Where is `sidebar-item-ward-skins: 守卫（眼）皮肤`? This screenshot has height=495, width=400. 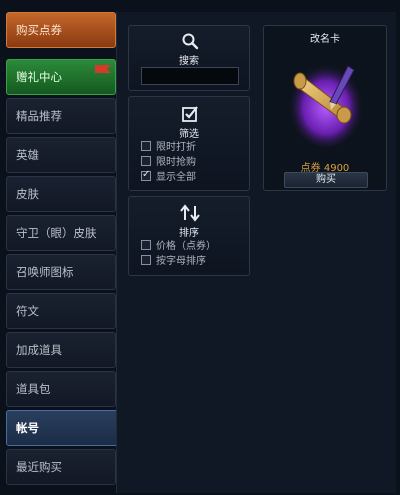
sidebar-item-ward-skins: 守卫（眼）皮肤 is located at coordinates (61, 233).